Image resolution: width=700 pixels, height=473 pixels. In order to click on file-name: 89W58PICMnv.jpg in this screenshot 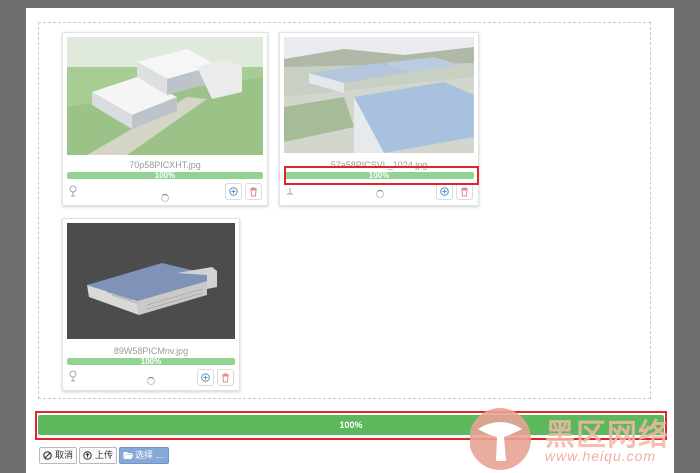, I will do `click(151, 351)`.